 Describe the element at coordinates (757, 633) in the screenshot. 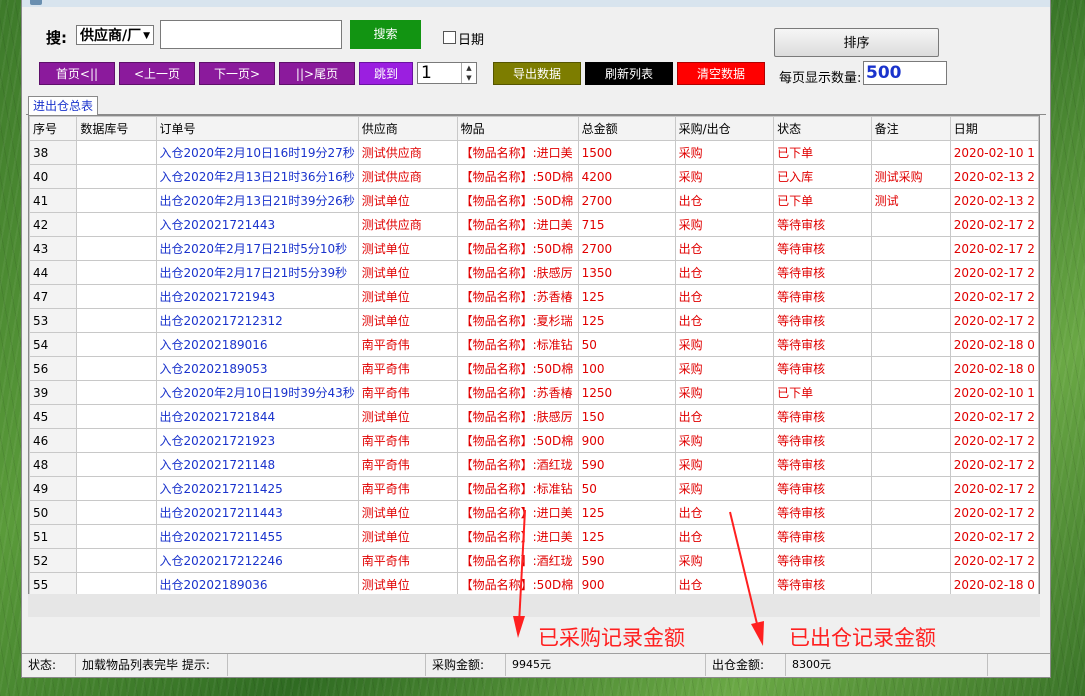

I see `arrow-outbound-head` at that location.